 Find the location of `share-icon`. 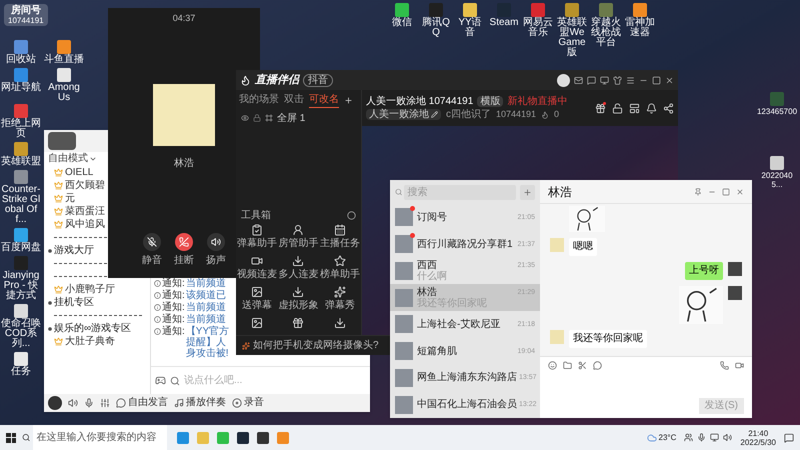

share-icon is located at coordinates (668, 108).